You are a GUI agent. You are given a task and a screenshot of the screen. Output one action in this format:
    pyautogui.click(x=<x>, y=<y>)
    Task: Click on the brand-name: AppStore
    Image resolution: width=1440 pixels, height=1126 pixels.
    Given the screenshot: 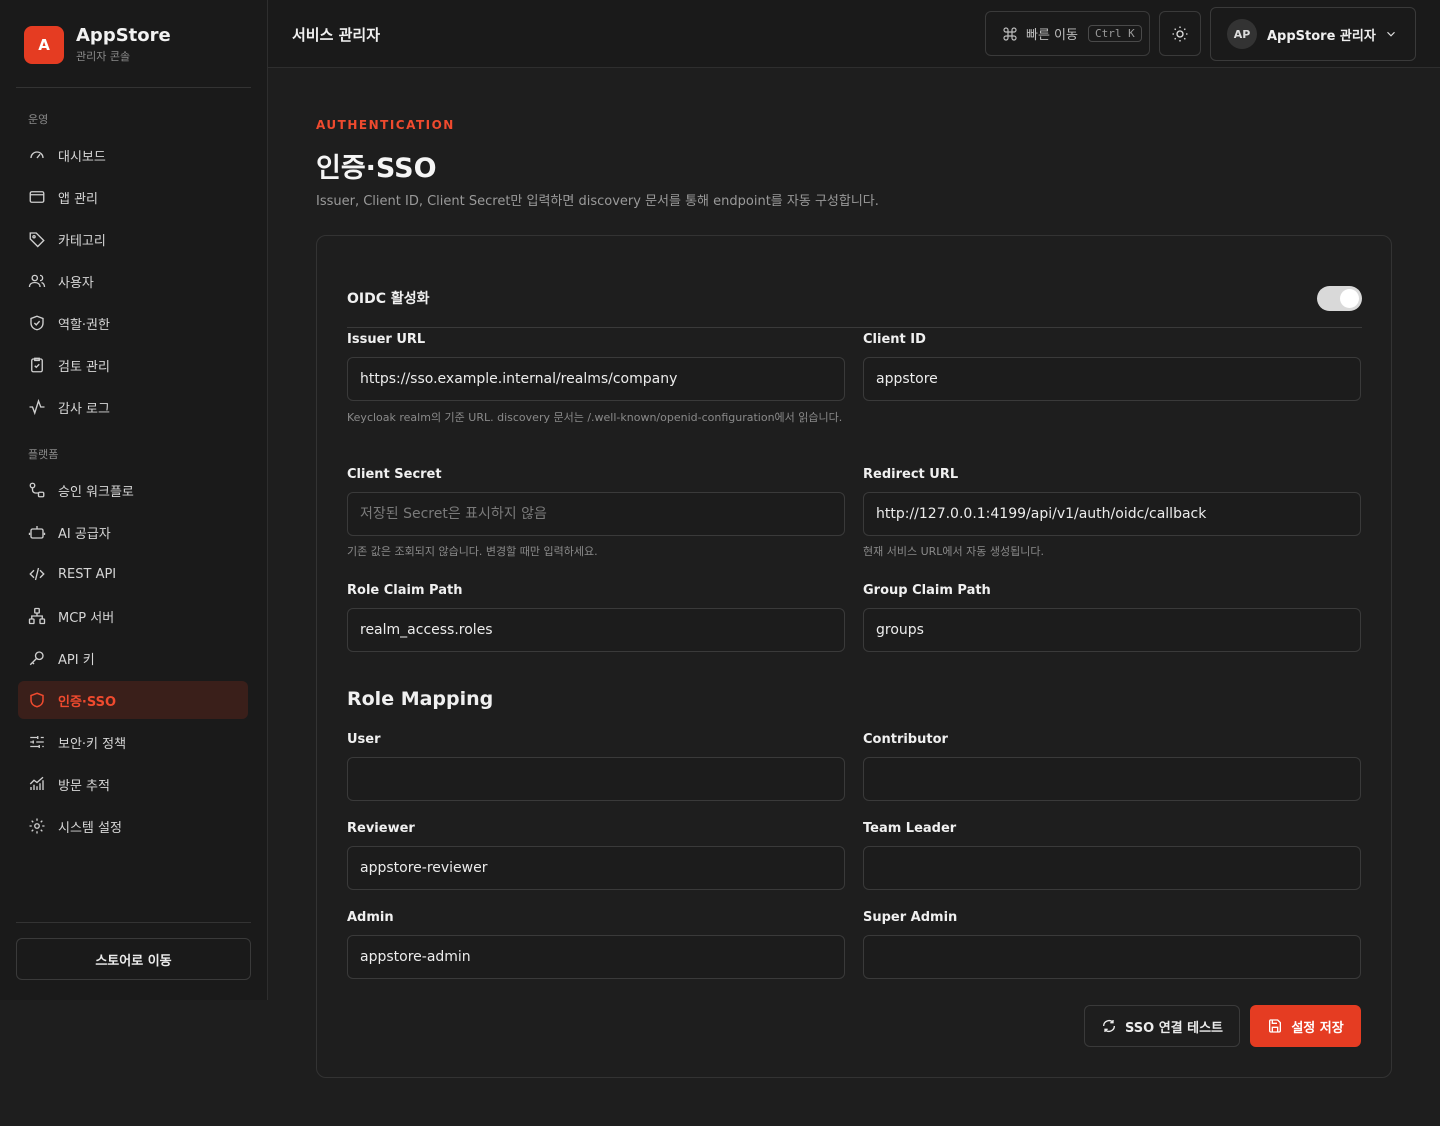 What is the action you would take?
    pyautogui.click(x=123, y=35)
    